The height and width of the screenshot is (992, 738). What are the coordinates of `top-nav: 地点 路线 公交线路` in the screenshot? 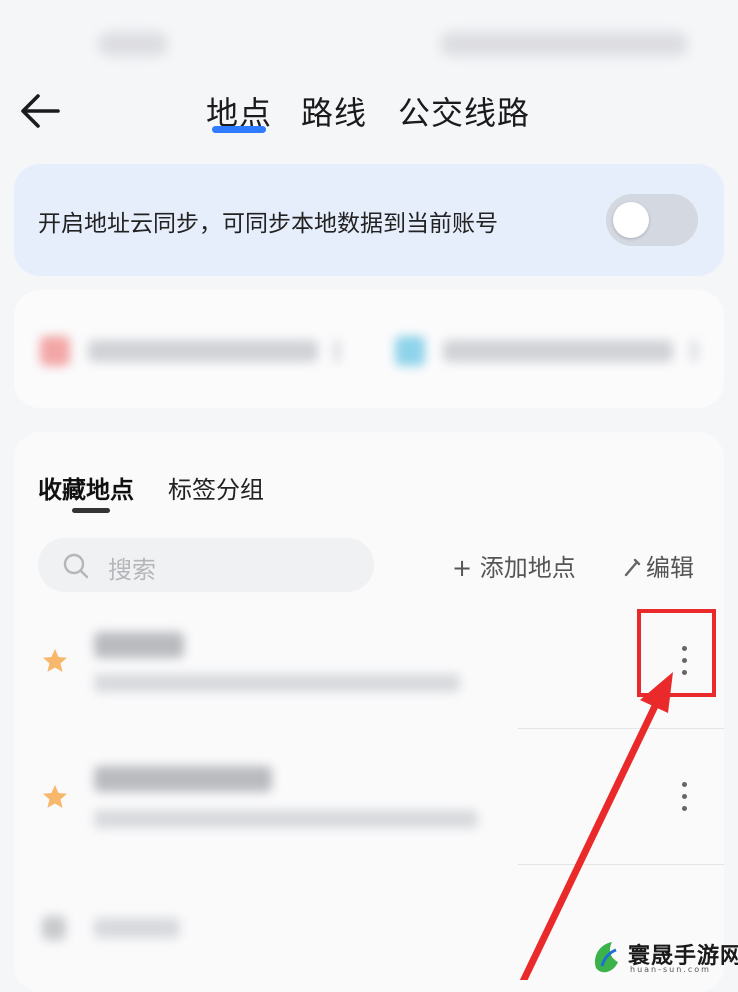 It's located at (369, 110).